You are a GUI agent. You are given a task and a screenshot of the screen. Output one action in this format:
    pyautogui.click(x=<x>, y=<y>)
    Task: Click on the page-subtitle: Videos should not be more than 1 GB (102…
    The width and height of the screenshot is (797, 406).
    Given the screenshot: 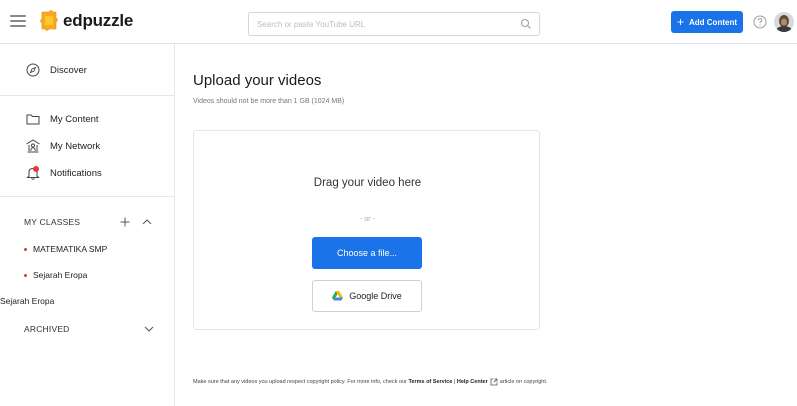 What is the action you would take?
    pyautogui.click(x=269, y=101)
    